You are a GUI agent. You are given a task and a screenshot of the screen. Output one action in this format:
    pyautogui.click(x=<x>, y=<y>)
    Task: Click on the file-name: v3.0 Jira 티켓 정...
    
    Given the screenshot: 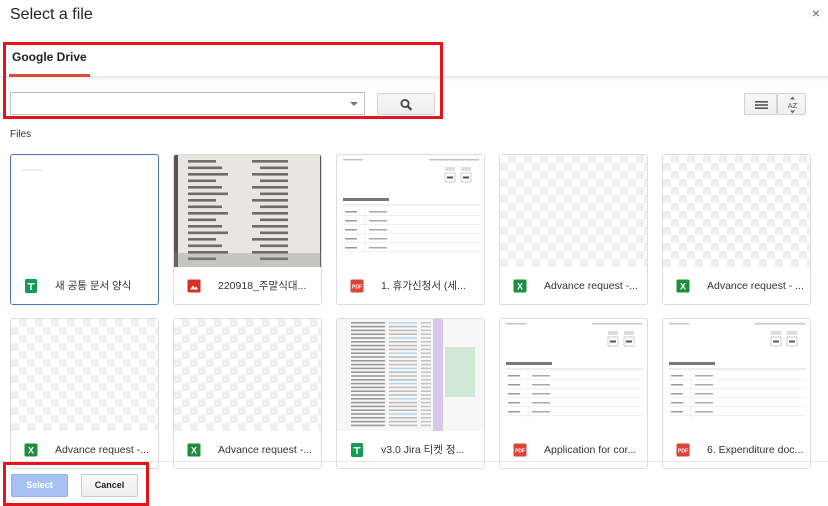 What is the action you would take?
    pyautogui.click(x=423, y=450)
    